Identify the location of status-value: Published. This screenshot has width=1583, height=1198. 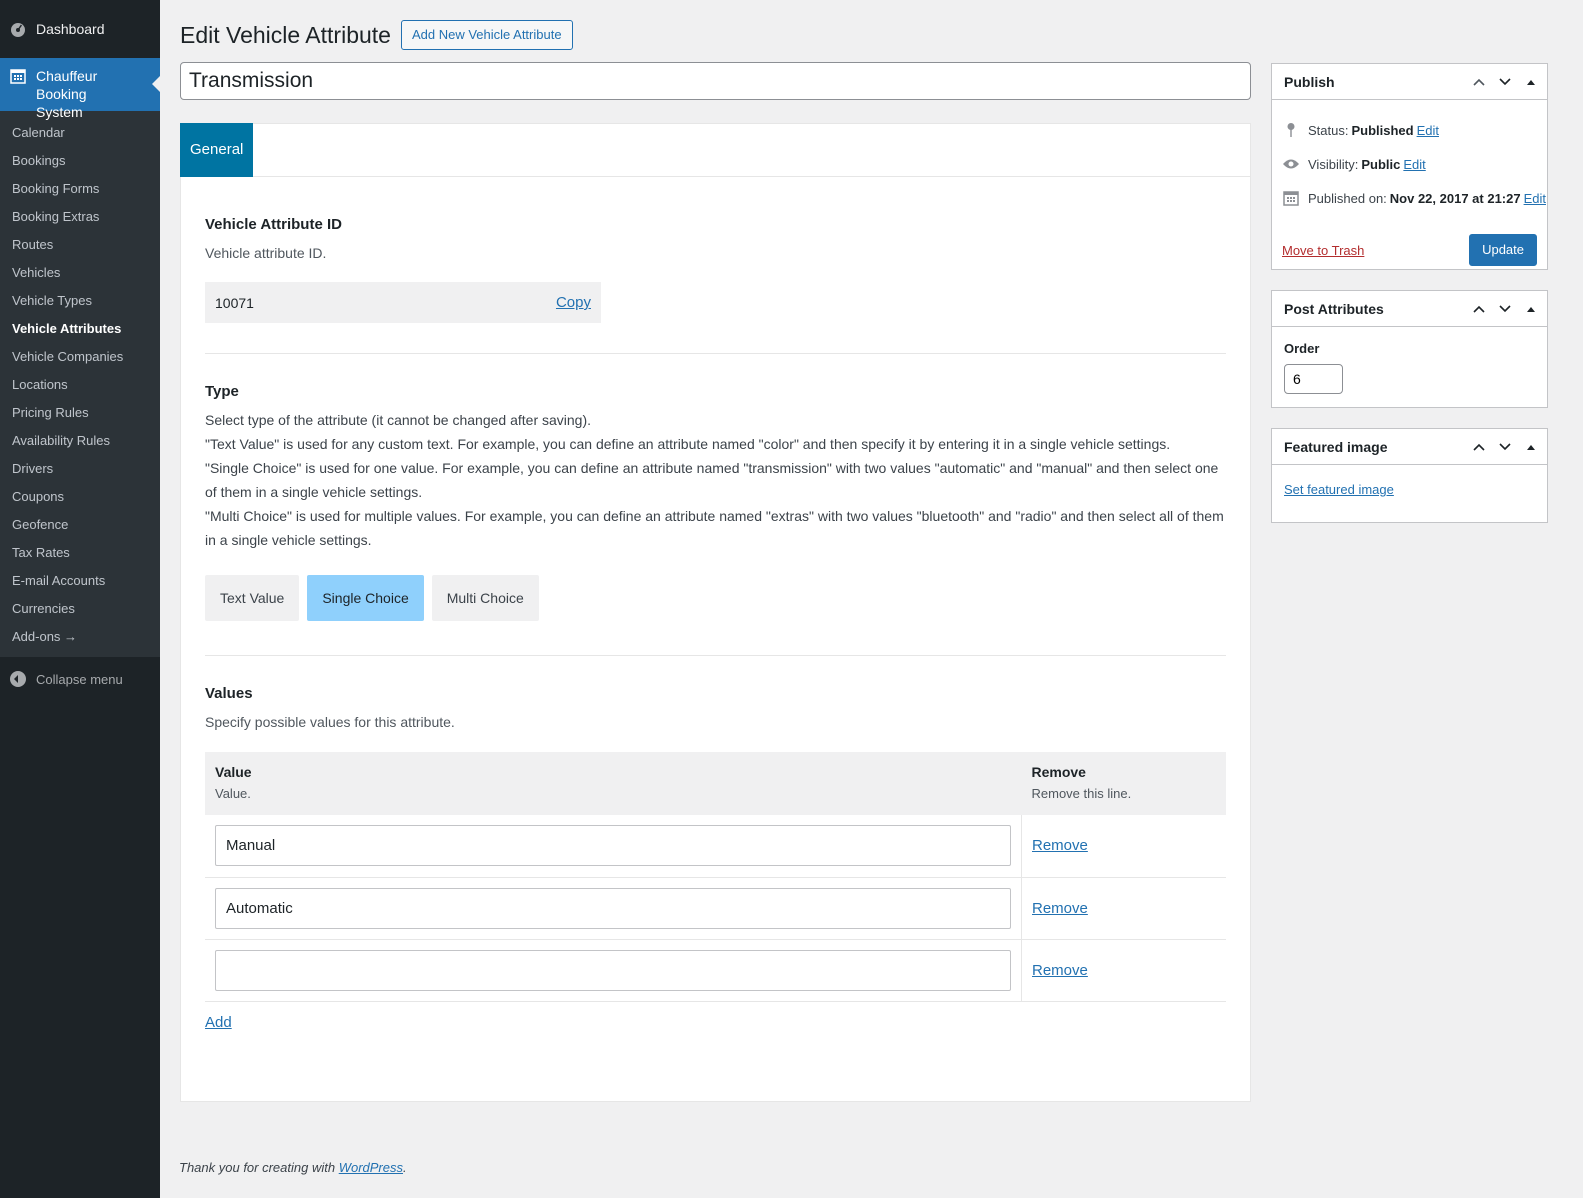
(1382, 130).